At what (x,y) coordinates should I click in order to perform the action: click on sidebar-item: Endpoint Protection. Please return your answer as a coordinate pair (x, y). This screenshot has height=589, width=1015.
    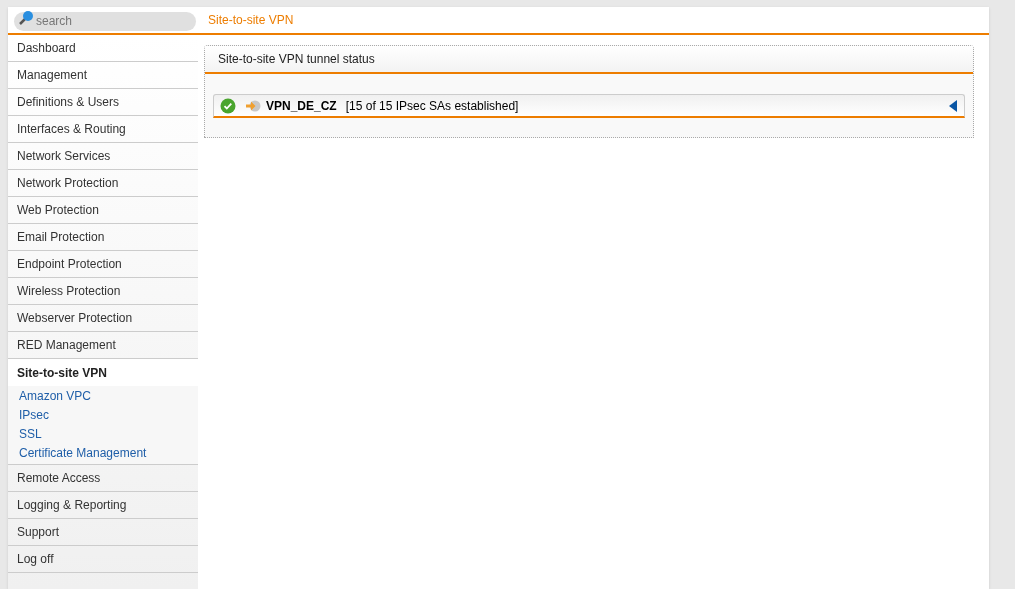
    Looking at the image, I should click on (103, 264).